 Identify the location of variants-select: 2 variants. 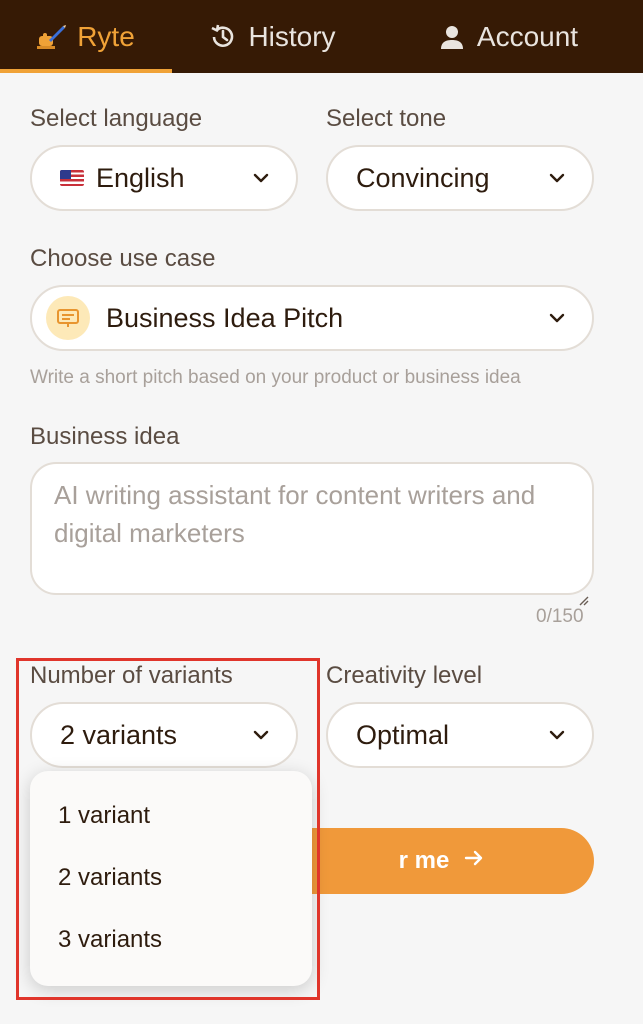
(164, 735).